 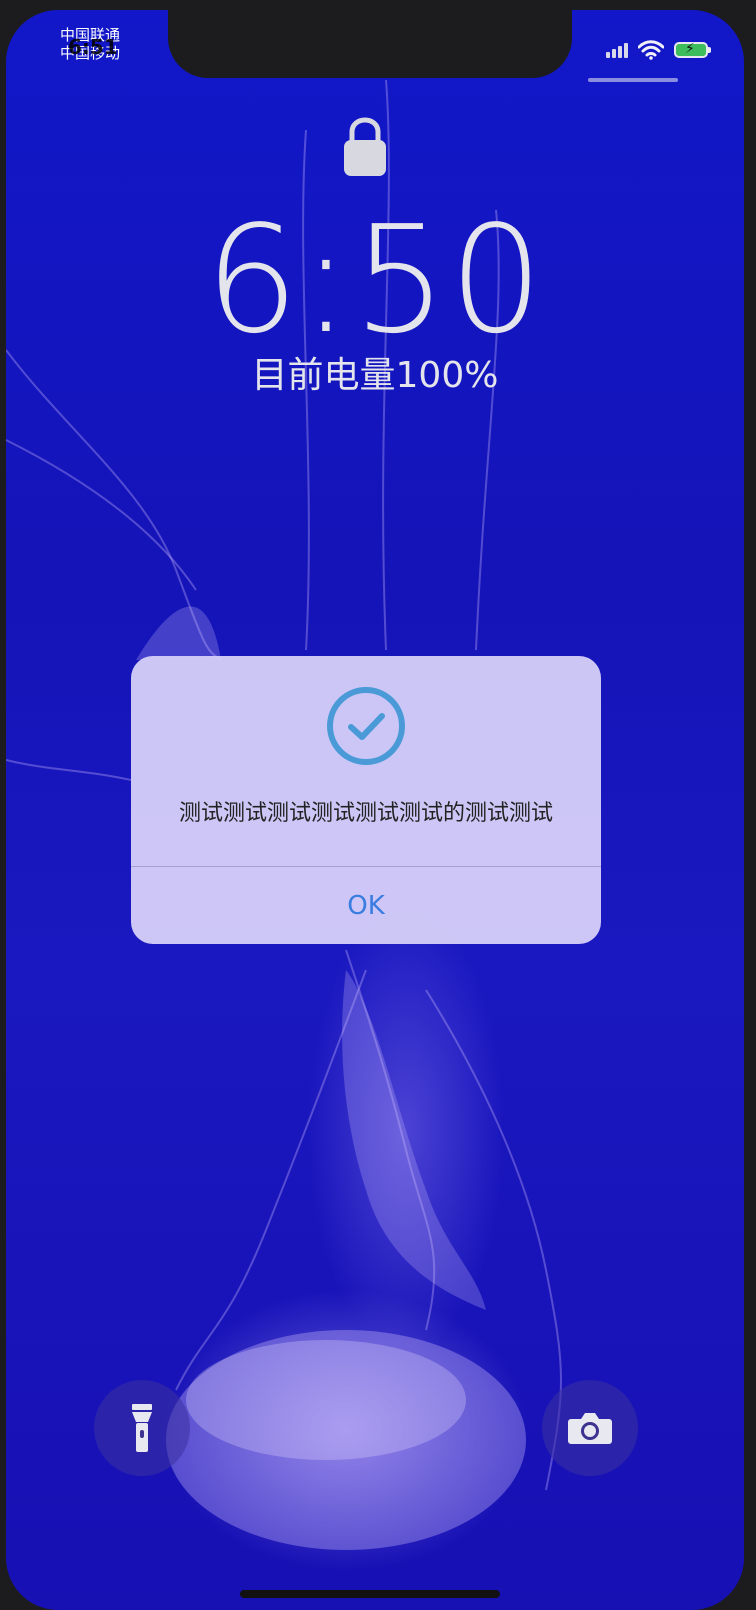 I want to click on ok-button: OK, so click(x=366, y=905).